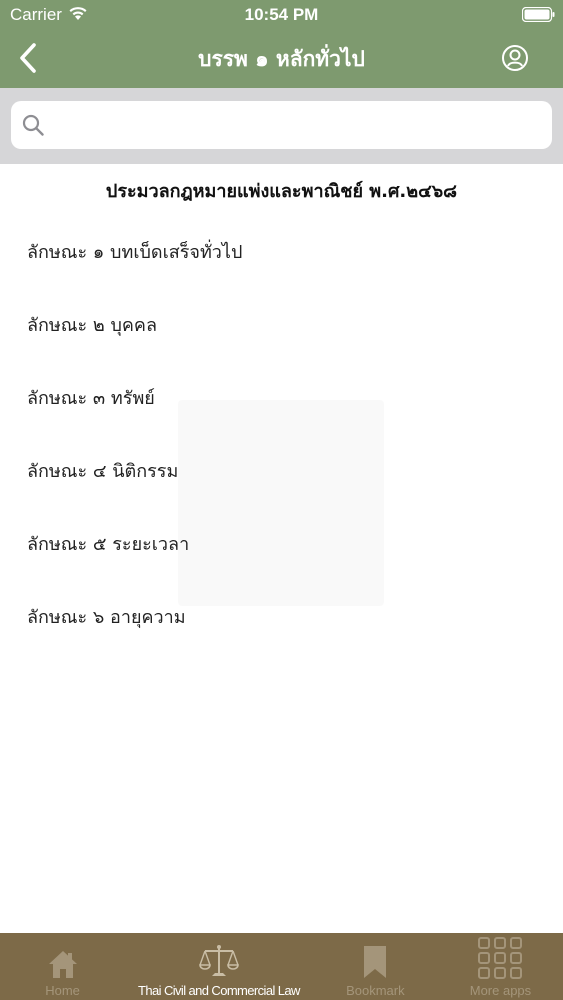 This screenshot has width=563, height=1000. What do you see at coordinates (281, 336) in the screenshot?
I see `chapter-item: ลักษณะ ๒ บุคคล` at bounding box center [281, 336].